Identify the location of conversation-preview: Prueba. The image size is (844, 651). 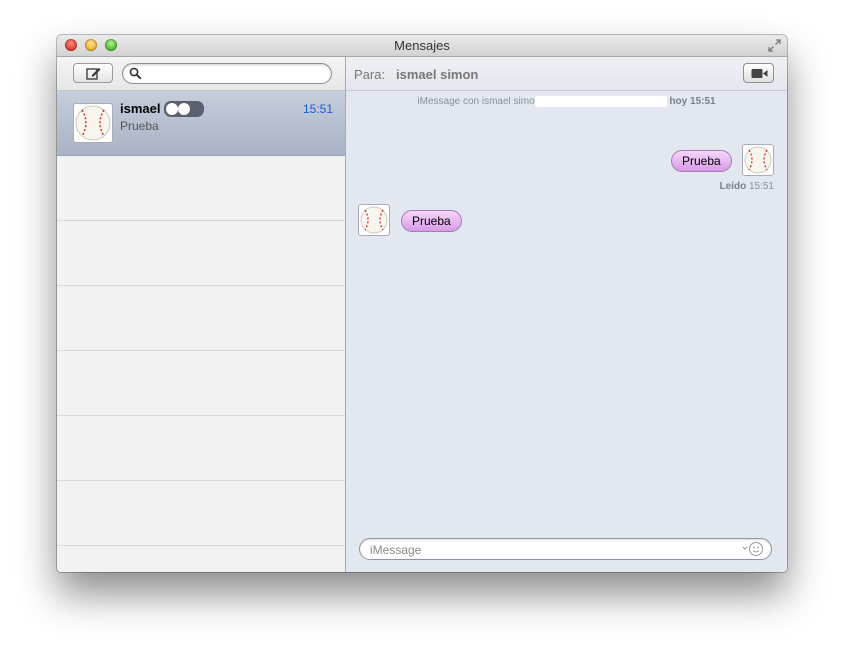
(139, 126).